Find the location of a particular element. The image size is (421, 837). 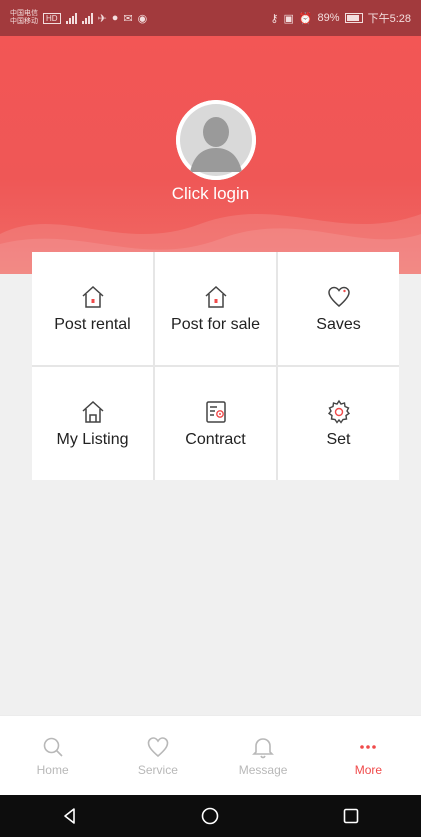

gear-icon is located at coordinates (338, 411).